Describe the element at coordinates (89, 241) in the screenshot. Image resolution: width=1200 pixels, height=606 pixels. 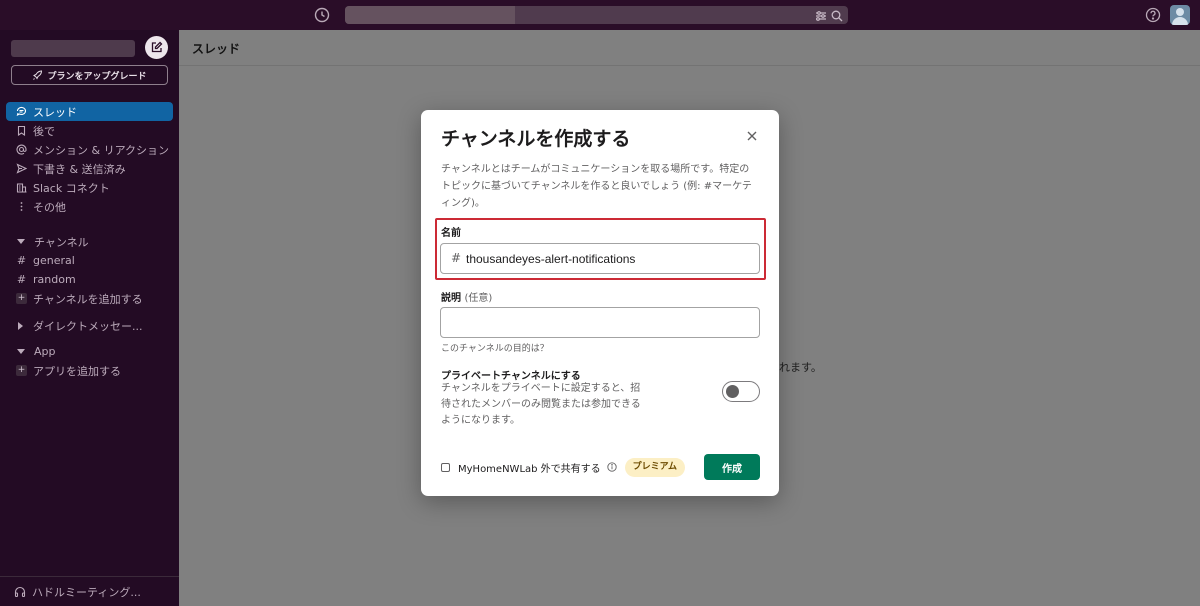
I see `channels-section-header: チャンネル` at that location.